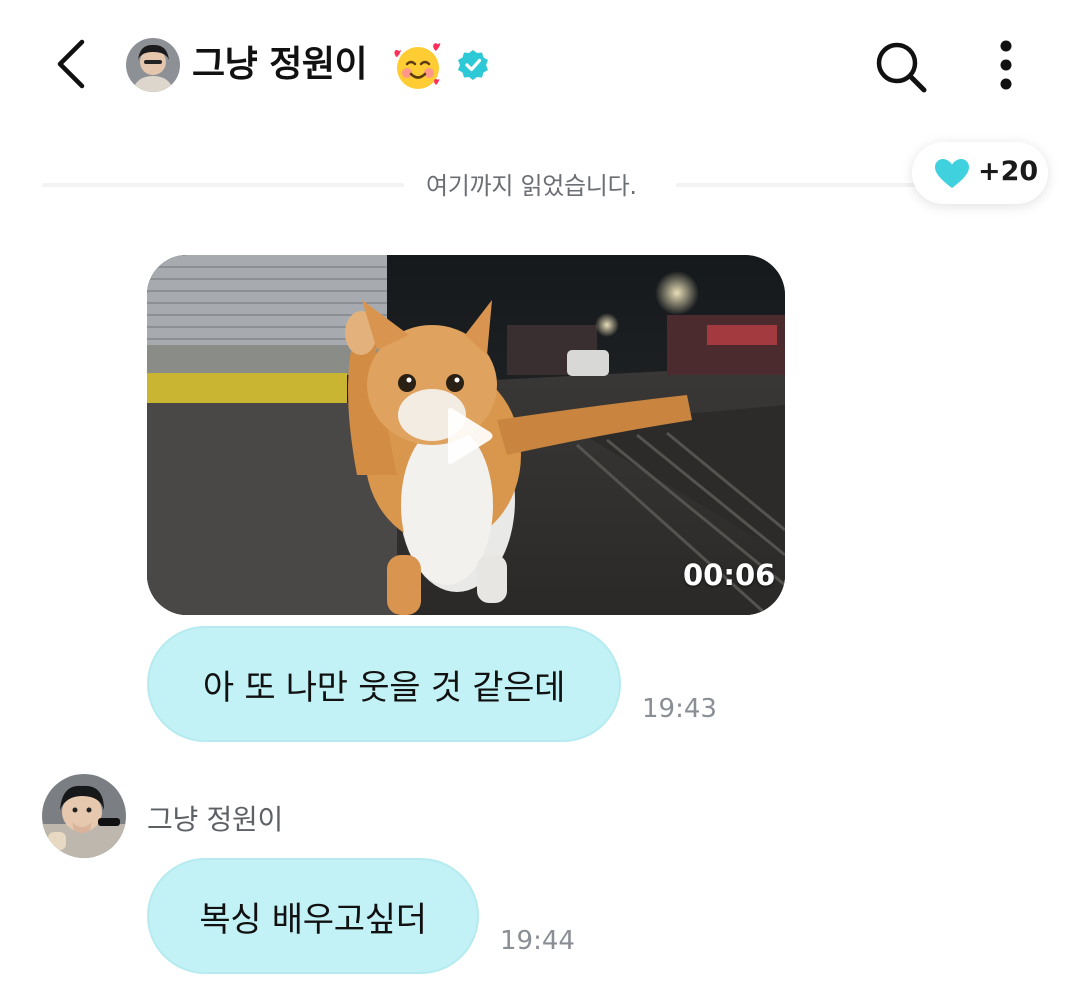 This screenshot has height=1001, width=1079. I want to click on read-marker: 여기까지 읽었습니다., so click(482, 185).